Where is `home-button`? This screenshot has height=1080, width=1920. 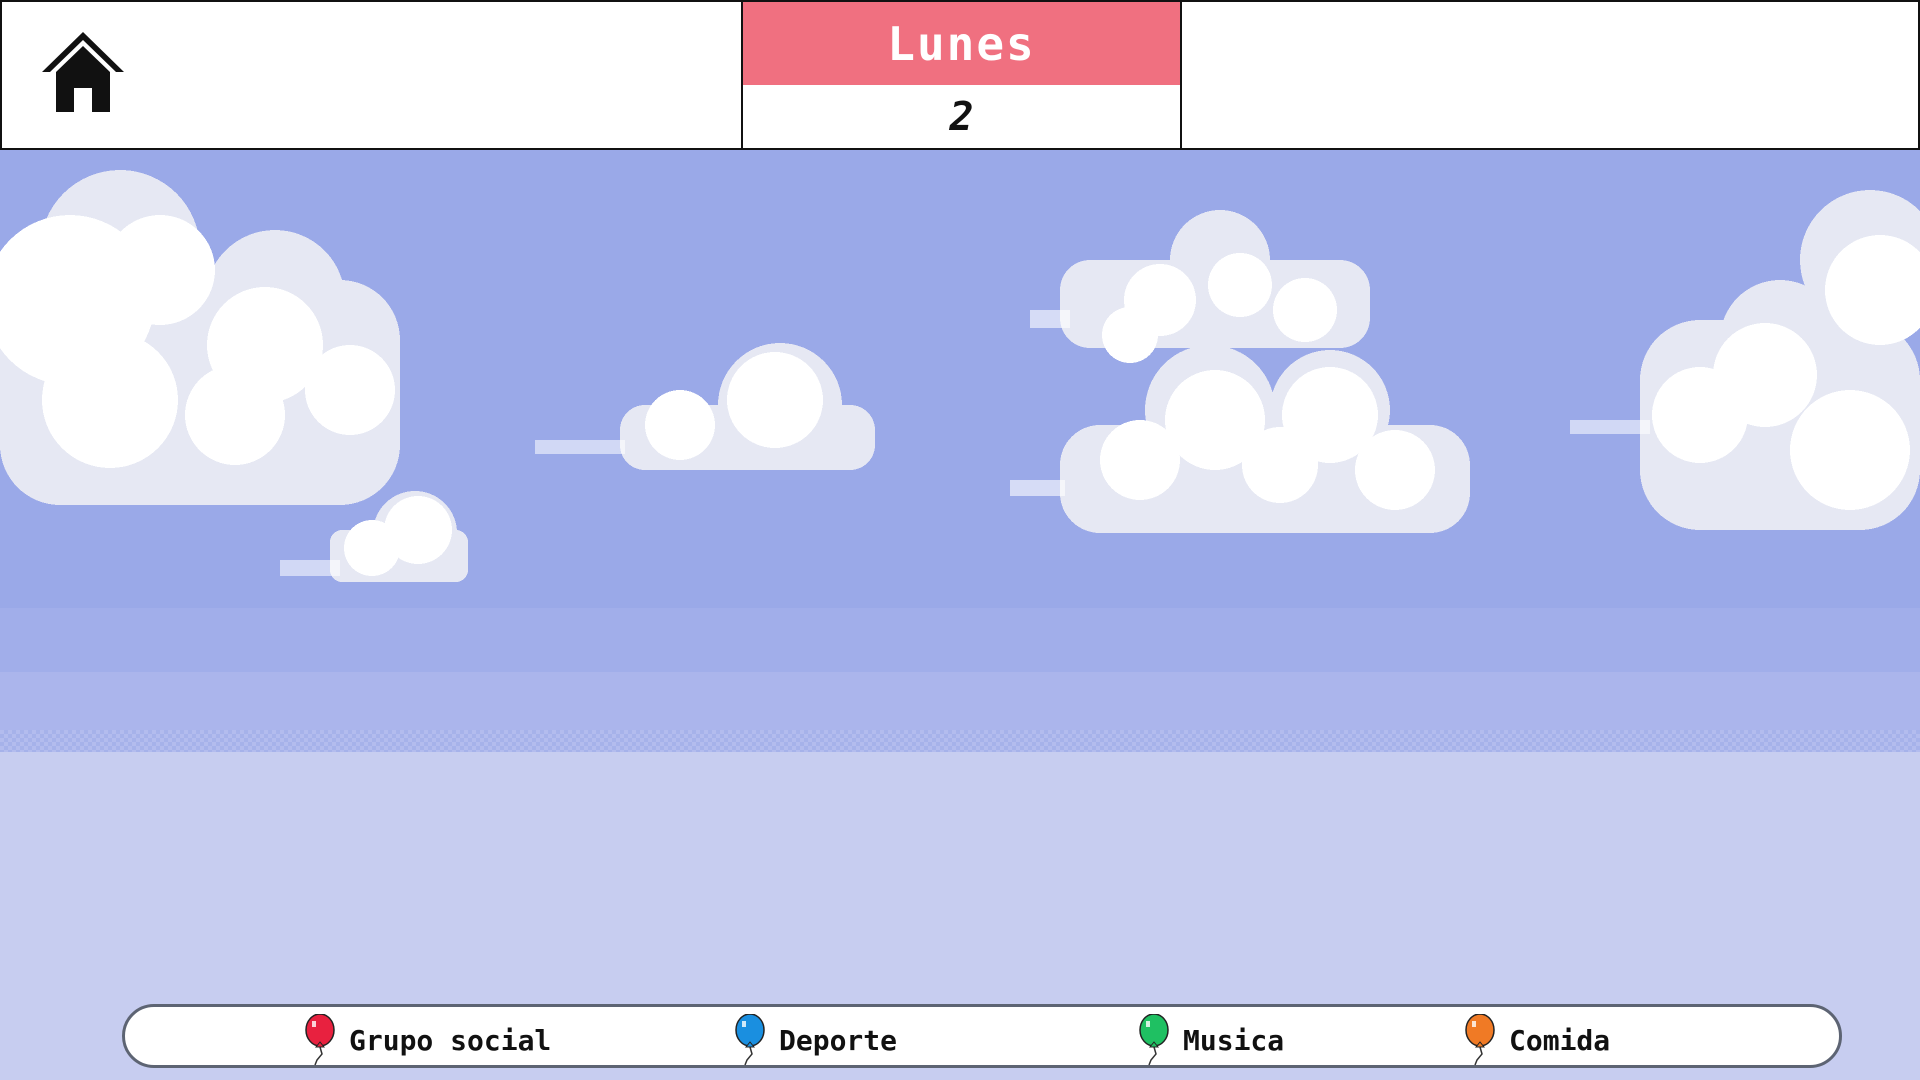 home-button is located at coordinates (83, 72).